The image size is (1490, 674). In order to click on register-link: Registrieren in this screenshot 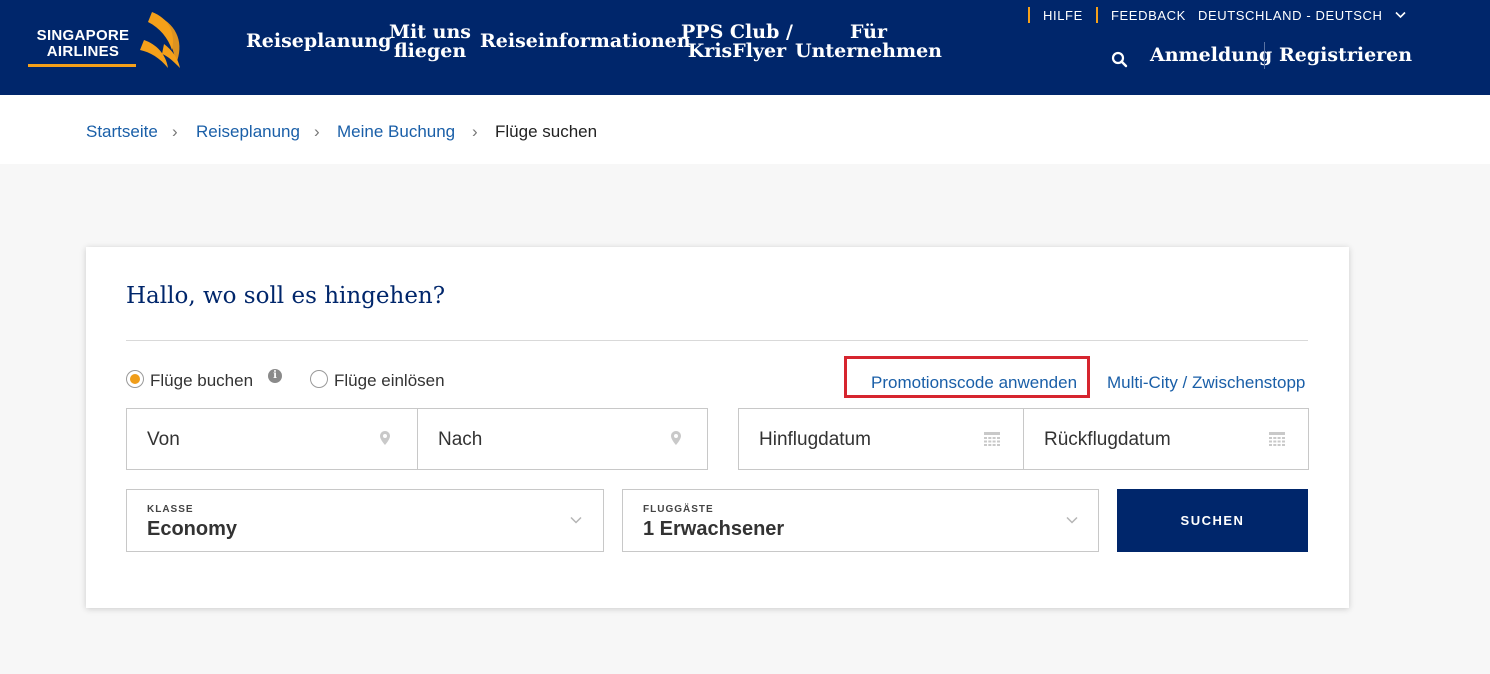, I will do `click(1345, 55)`.